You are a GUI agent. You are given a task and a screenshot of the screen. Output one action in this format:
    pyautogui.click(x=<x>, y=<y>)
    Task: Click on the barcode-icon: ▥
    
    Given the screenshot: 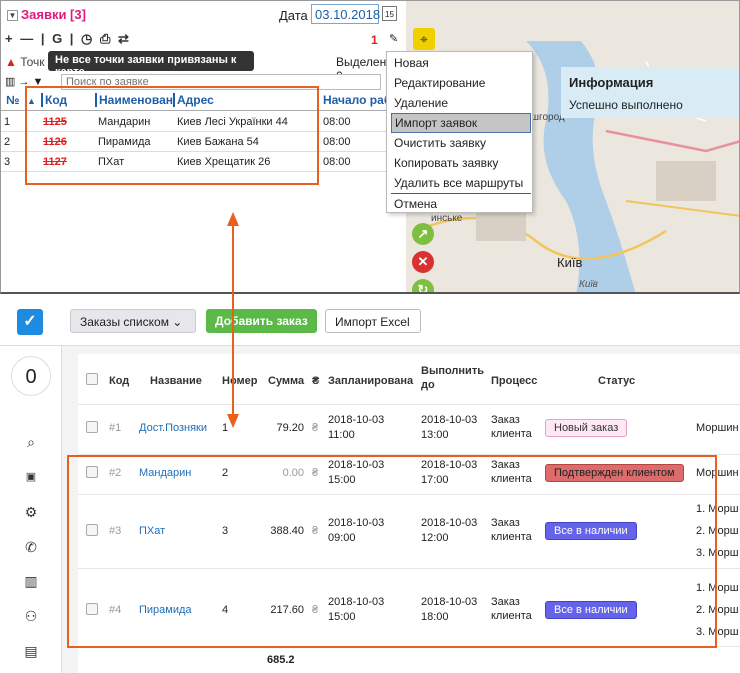 What is the action you would take?
    pyautogui.click(x=31, y=582)
    